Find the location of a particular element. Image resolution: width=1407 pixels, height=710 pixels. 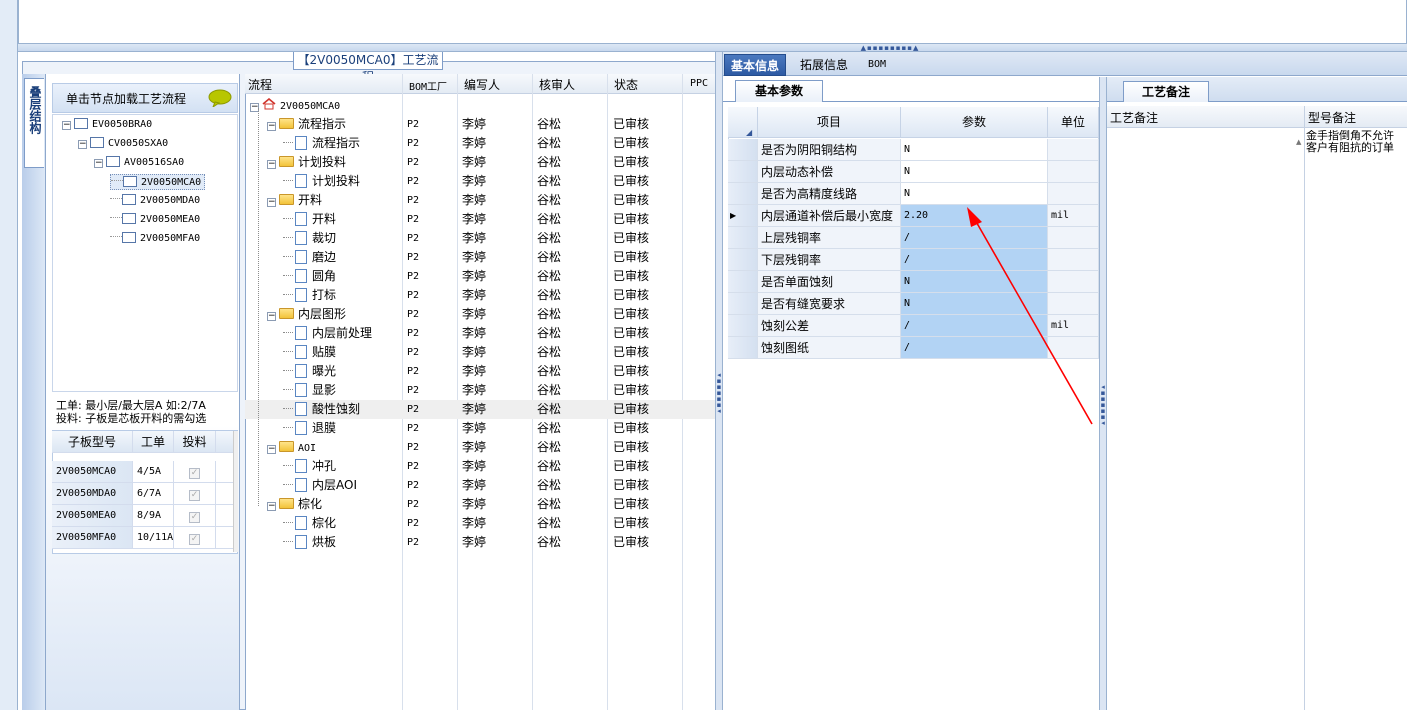

flow-root-row: −2V0050MCA0 is located at coordinates (480, 105).